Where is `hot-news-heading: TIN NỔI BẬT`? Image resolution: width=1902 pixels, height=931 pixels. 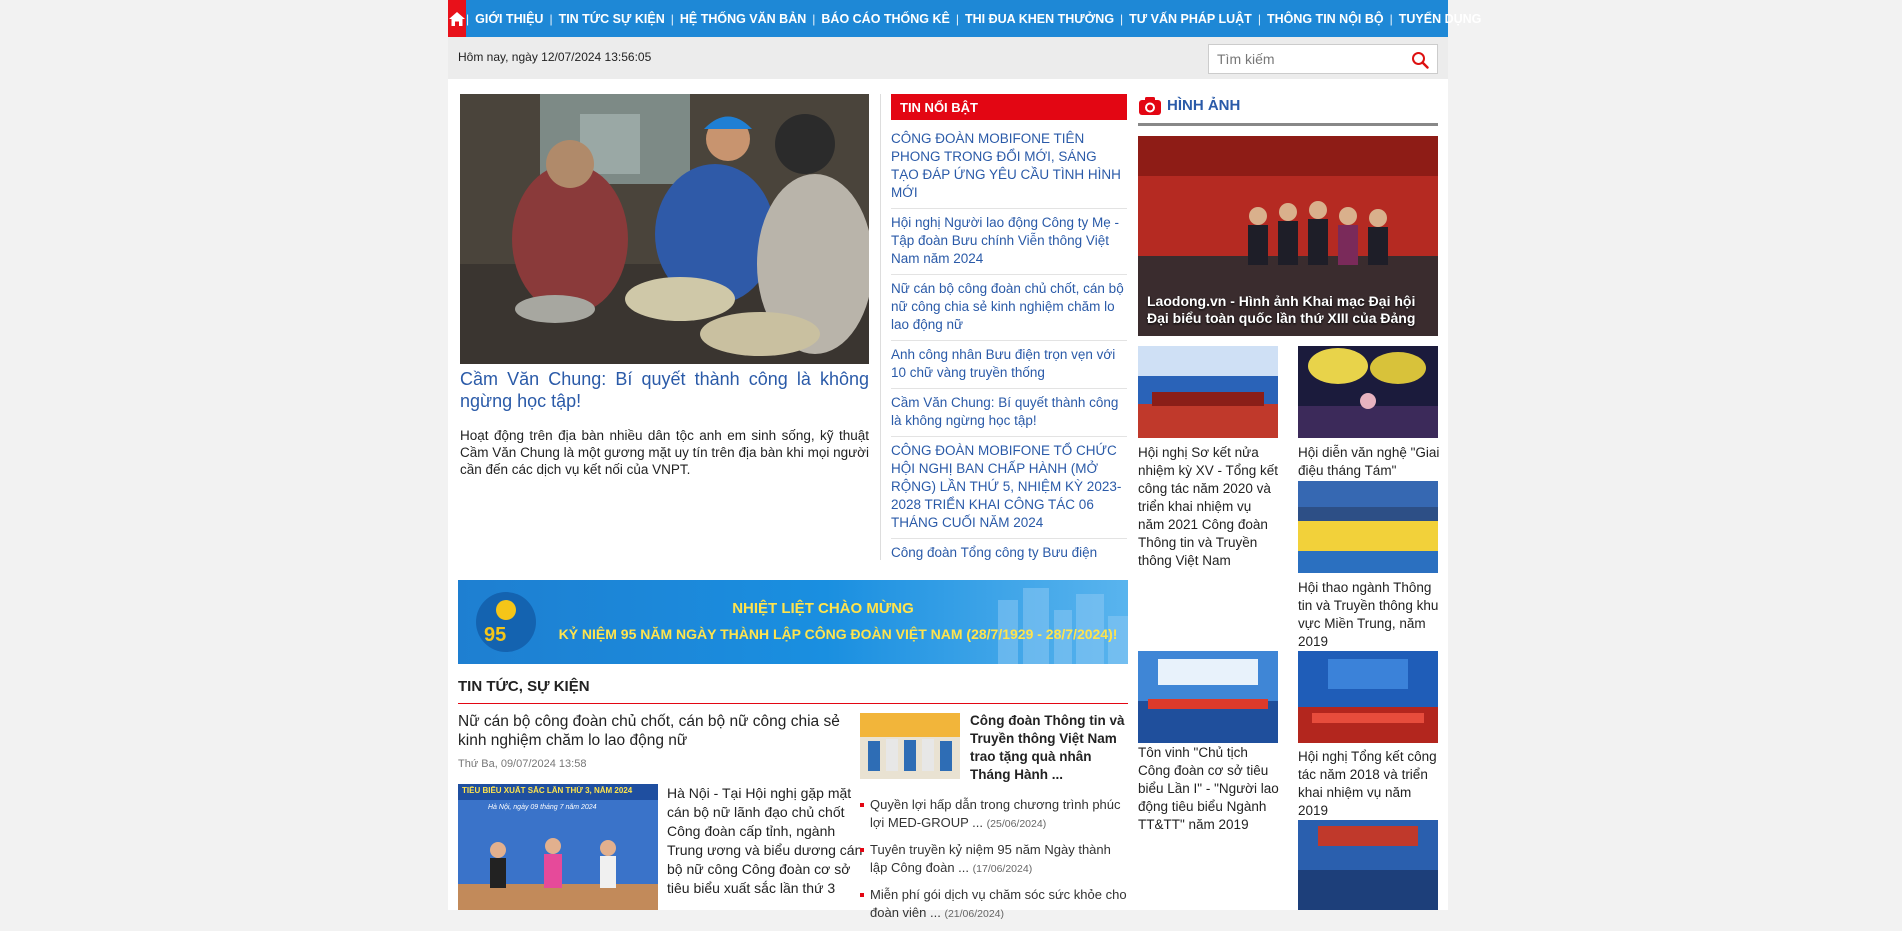
hot-news-heading: TIN NỔI BẬT is located at coordinates (1009, 107).